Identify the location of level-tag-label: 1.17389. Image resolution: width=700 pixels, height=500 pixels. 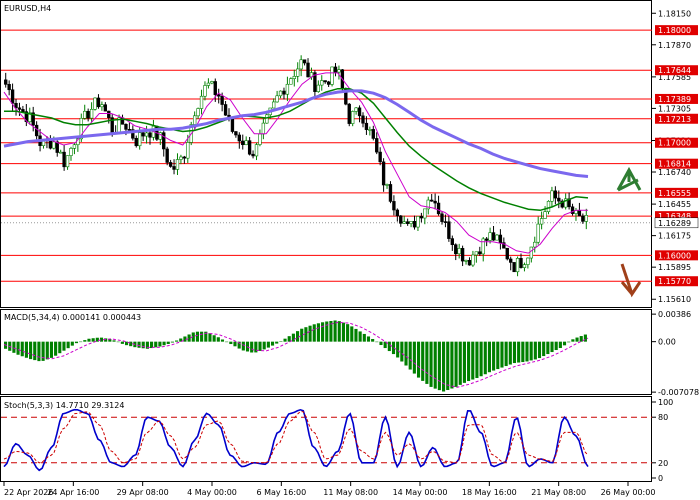
(674, 99).